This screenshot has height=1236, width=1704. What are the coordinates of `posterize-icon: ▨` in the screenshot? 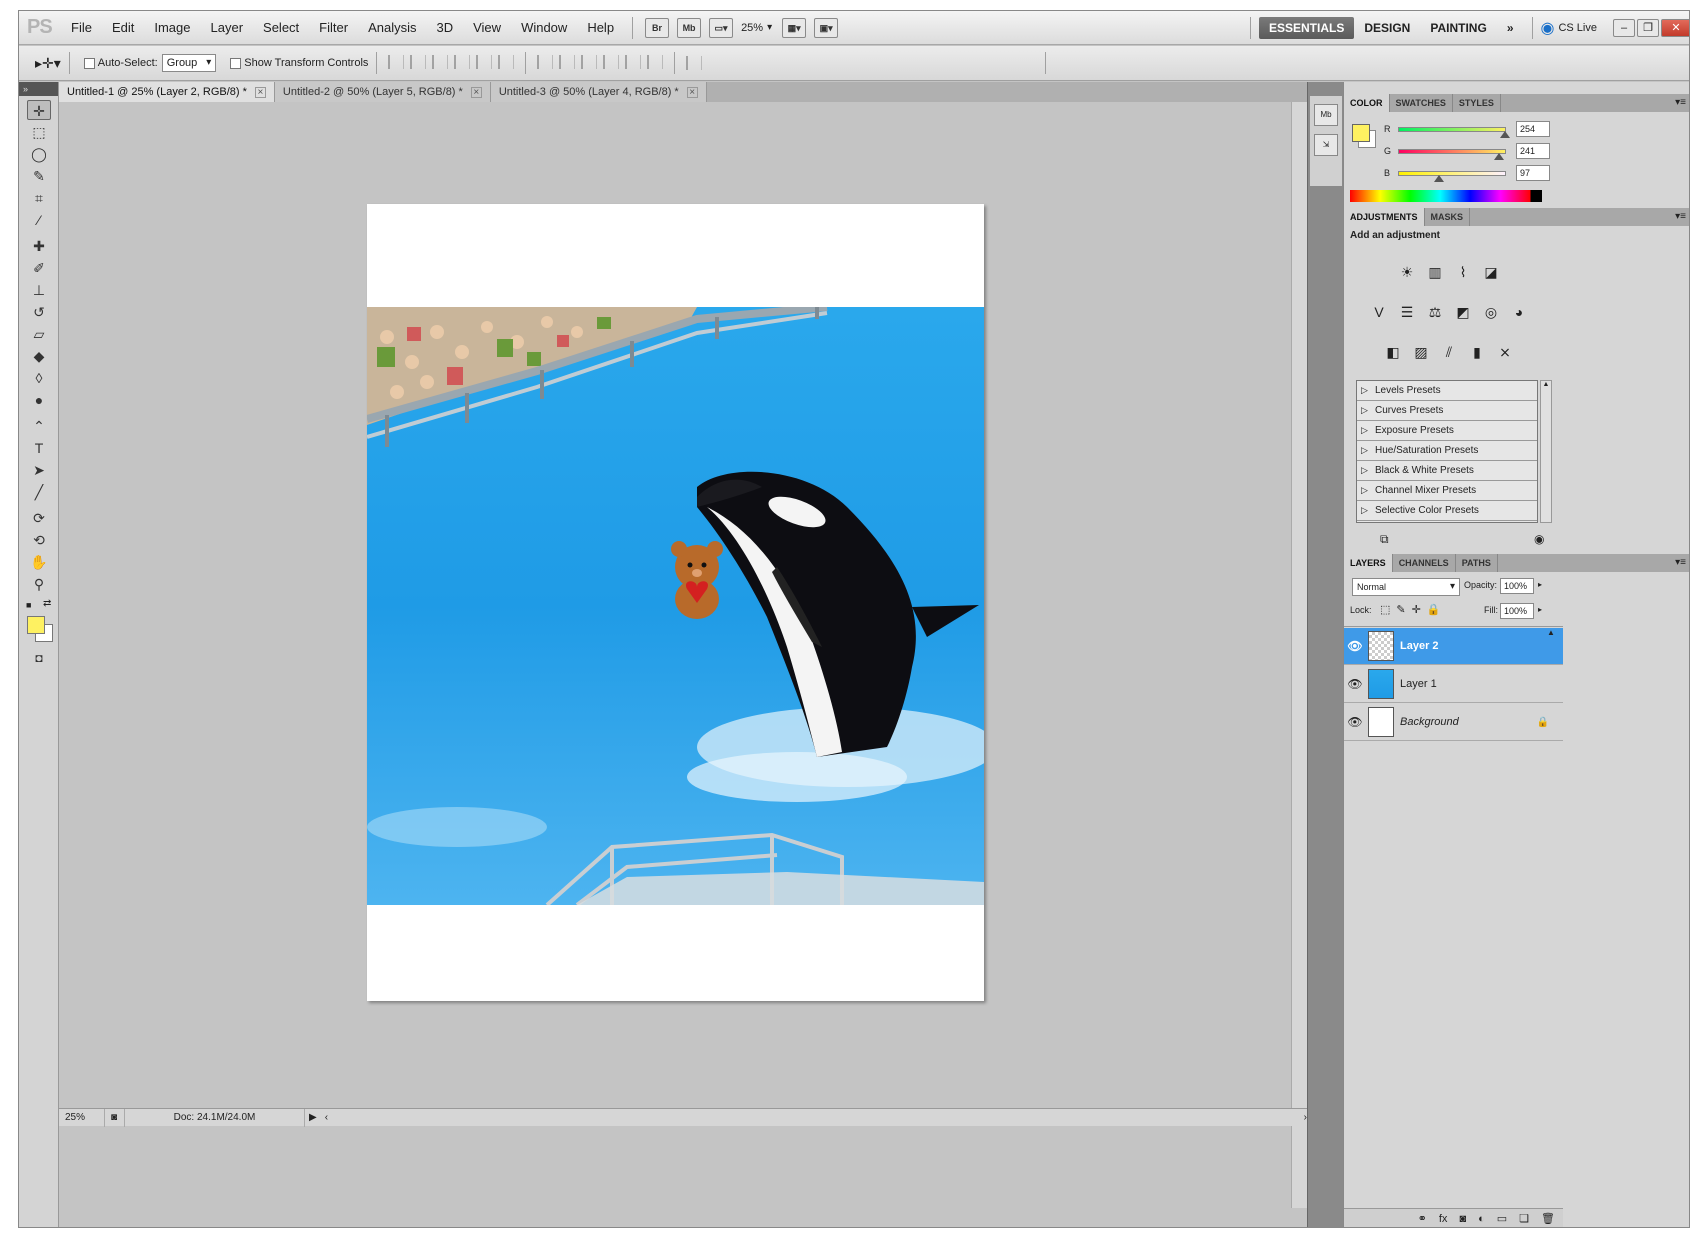 It's located at (1421, 352).